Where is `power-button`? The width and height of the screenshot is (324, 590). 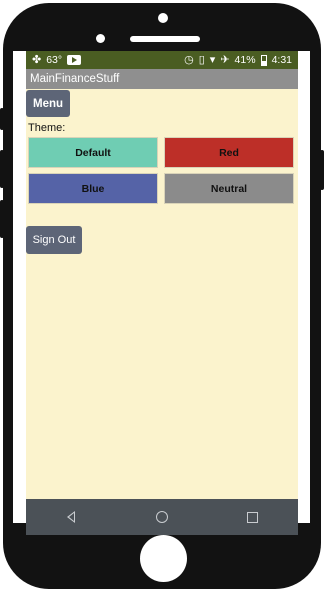 power-button is located at coordinates (322, 170).